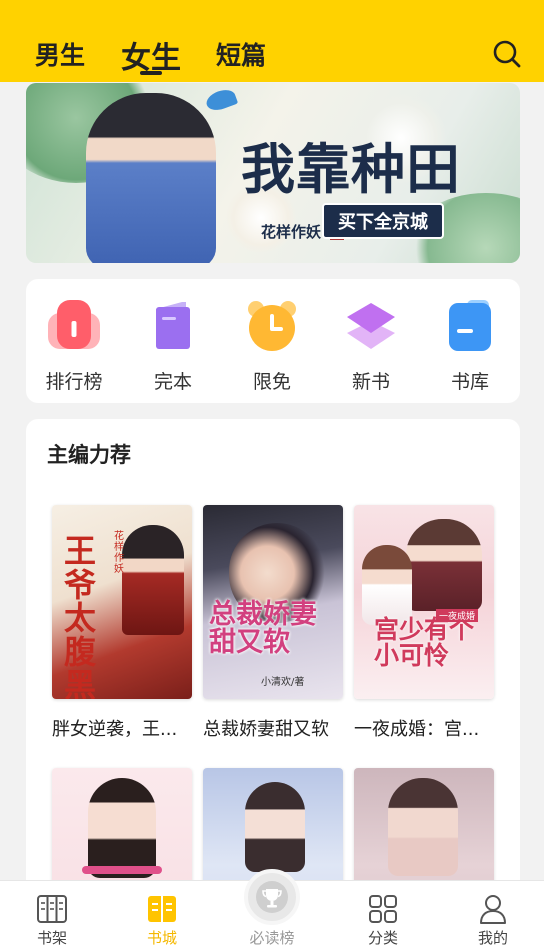  I want to click on quick-nav-library: 书库, so click(470, 346).